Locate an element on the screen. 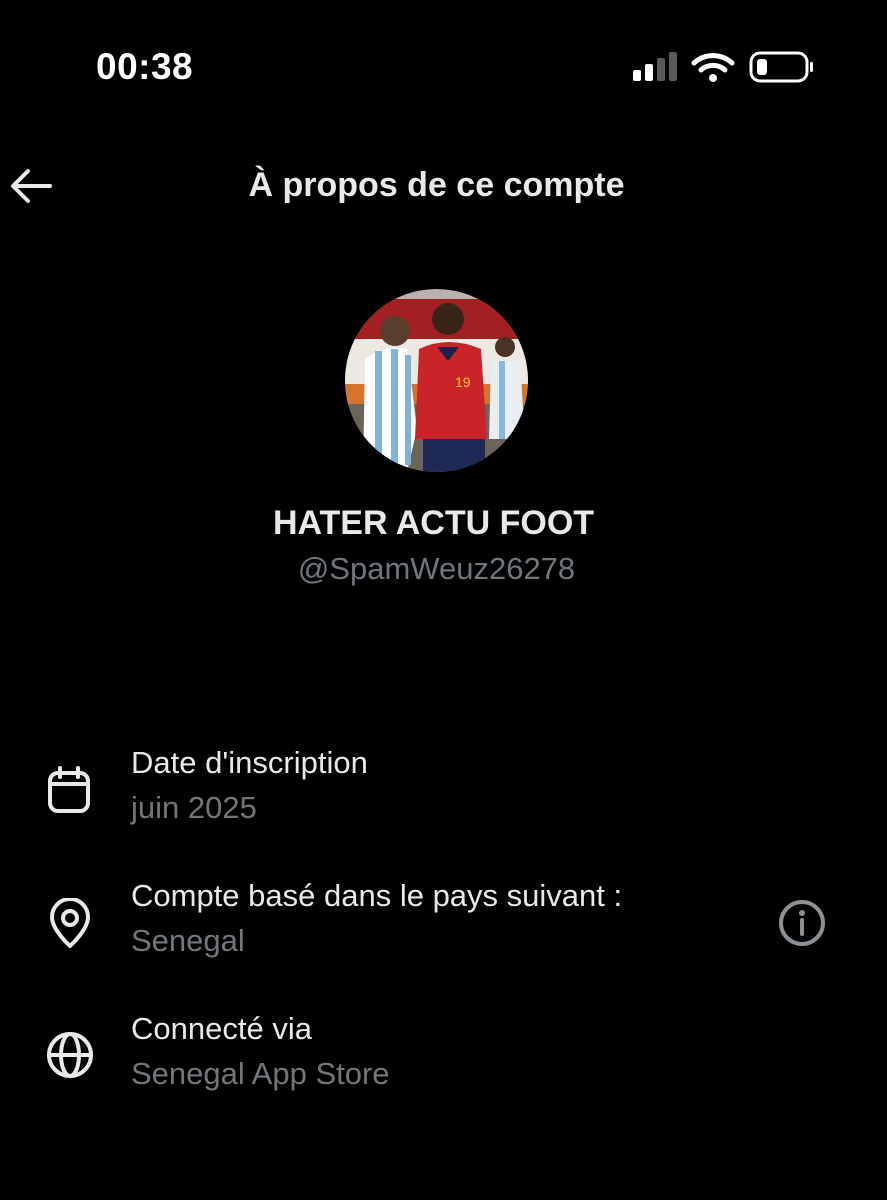  detail-row-connected-via: Connecté via Senegal App Store is located at coordinates (443, 1061).